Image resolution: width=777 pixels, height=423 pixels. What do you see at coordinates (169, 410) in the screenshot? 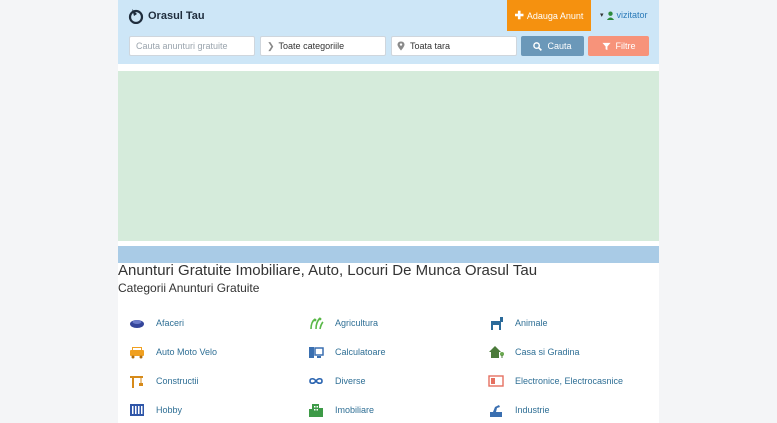
I see `category-label: Hobby` at bounding box center [169, 410].